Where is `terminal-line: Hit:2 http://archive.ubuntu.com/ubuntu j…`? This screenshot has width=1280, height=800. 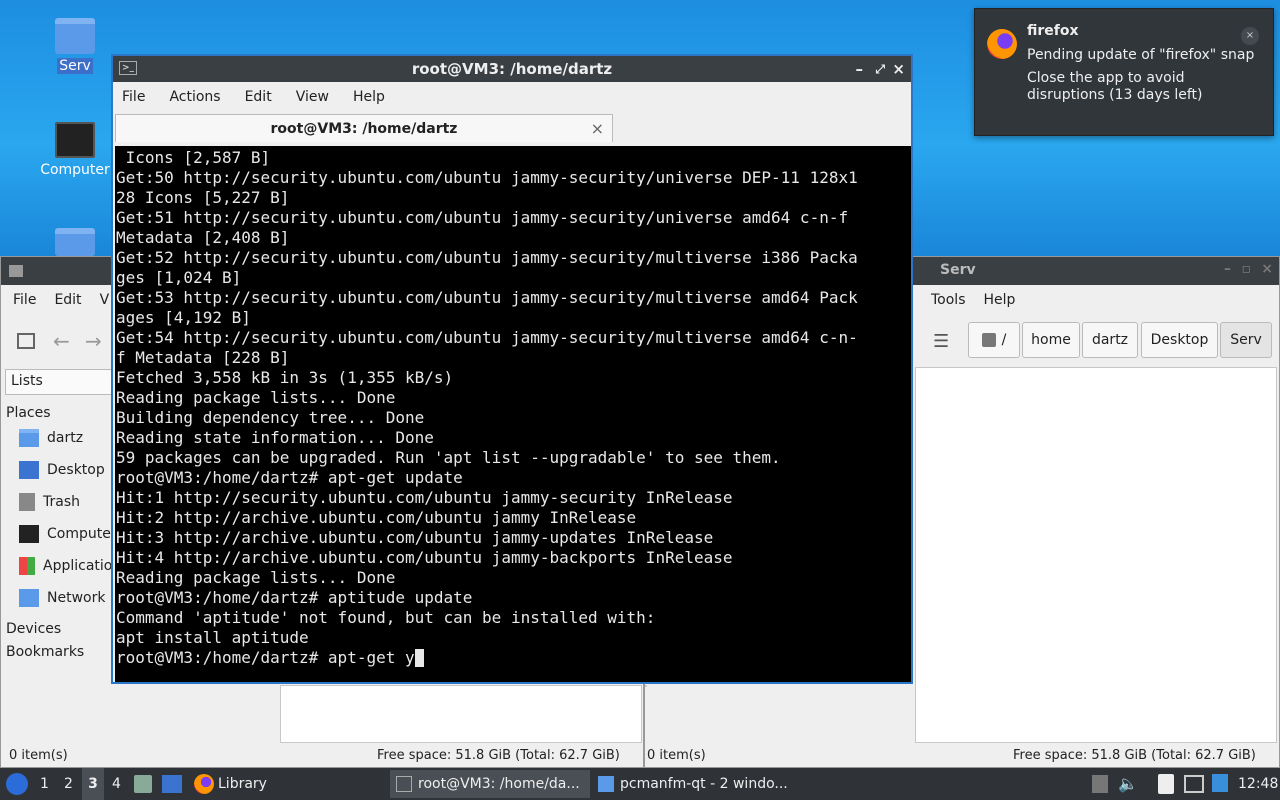 terminal-line: Hit:2 http://archive.ubuntu.com/ubuntu j… is located at coordinates (376, 517).